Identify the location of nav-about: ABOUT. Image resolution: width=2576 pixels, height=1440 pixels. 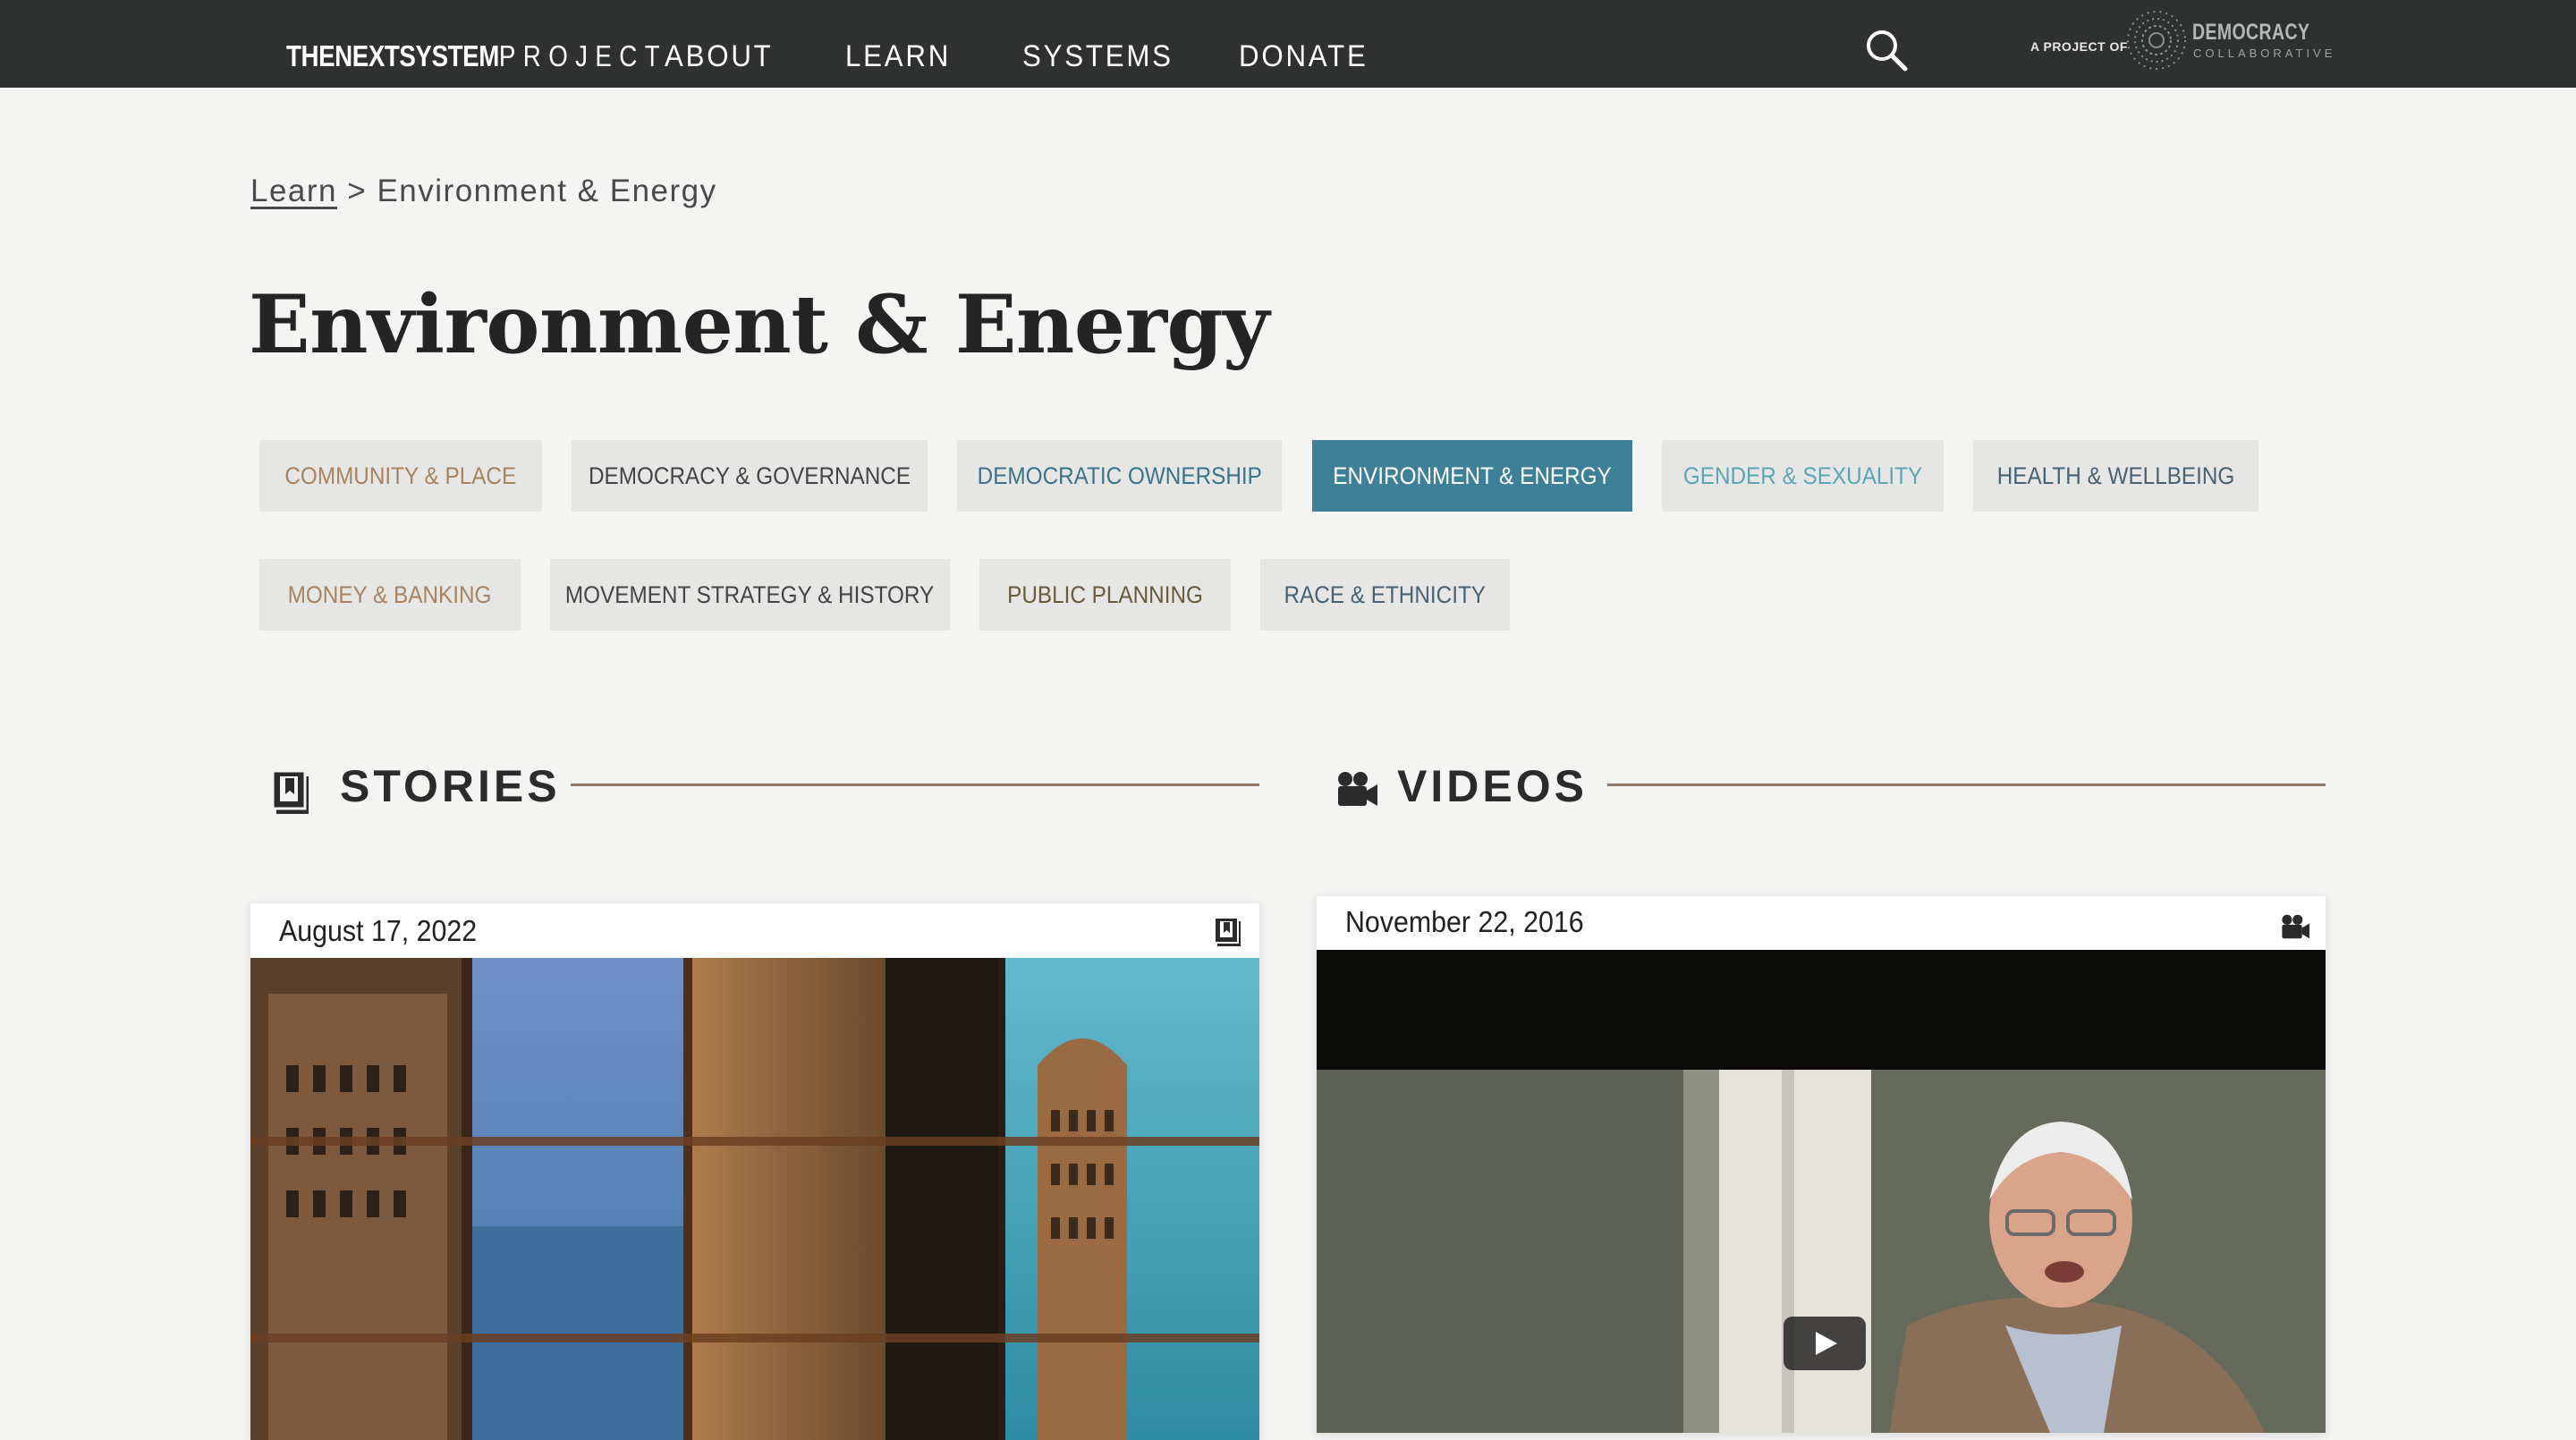
(719, 57).